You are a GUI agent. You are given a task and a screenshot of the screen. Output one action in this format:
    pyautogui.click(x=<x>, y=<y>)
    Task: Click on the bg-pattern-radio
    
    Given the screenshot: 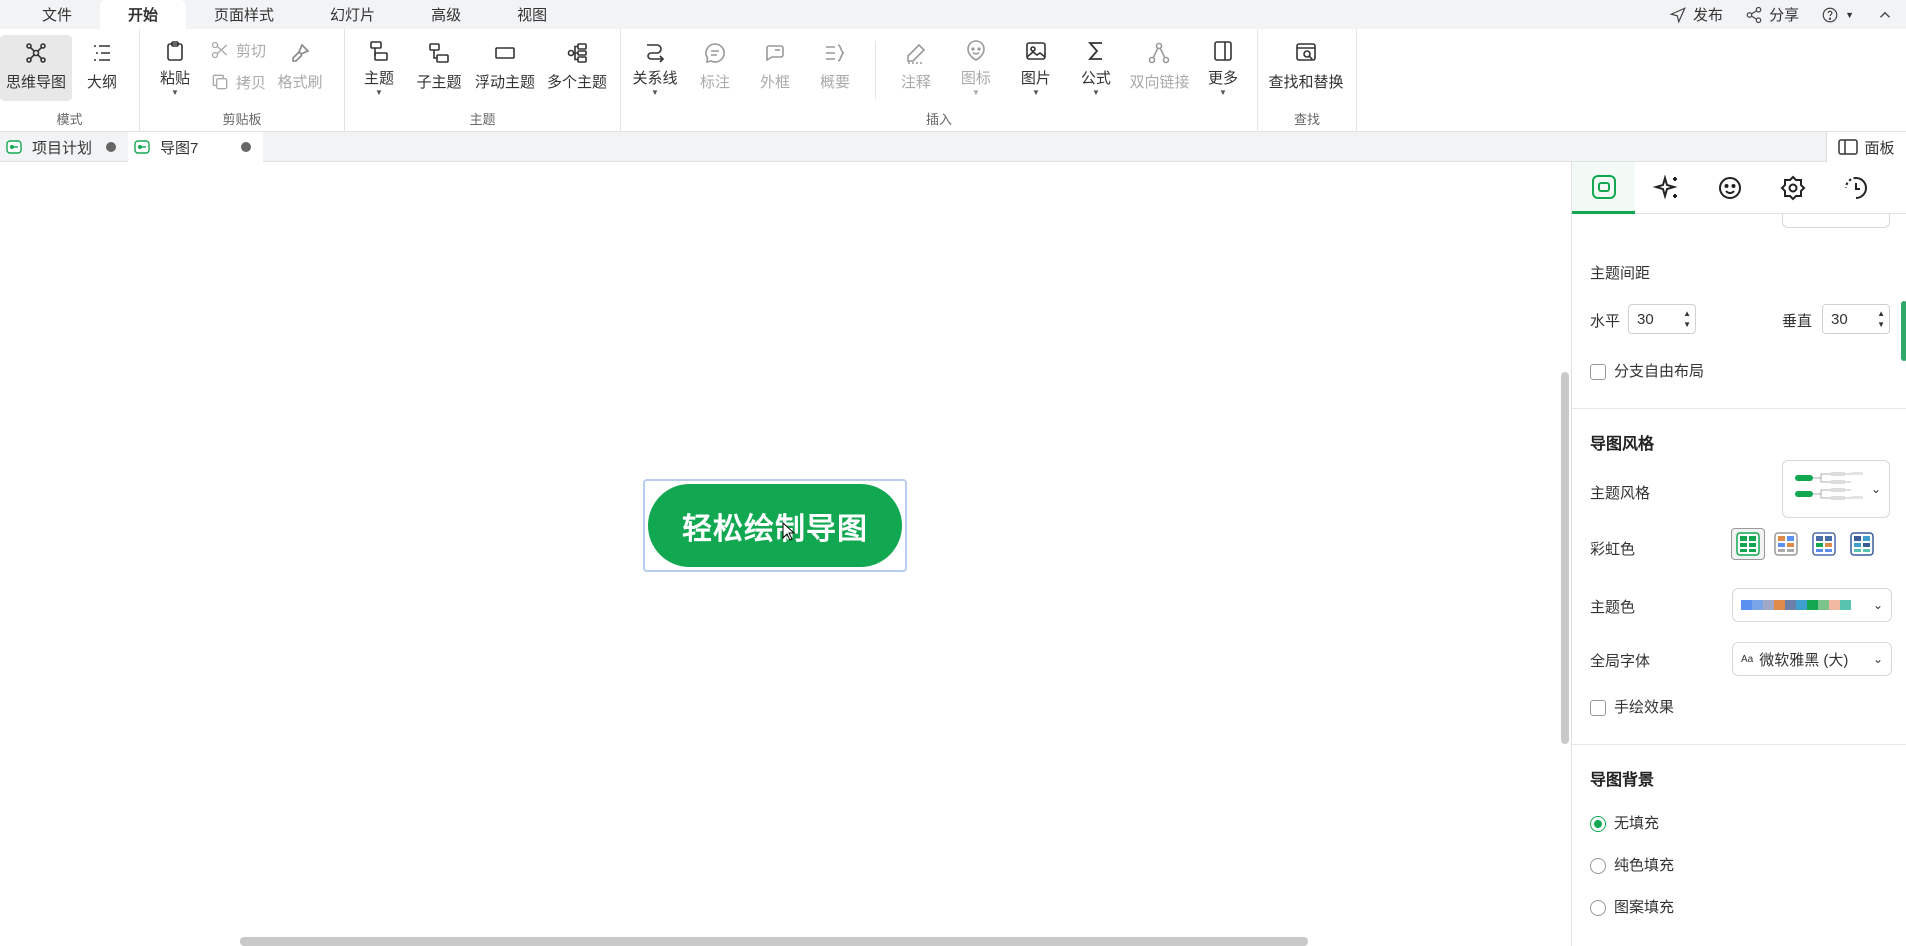 What is the action you would take?
    pyautogui.click(x=1598, y=908)
    